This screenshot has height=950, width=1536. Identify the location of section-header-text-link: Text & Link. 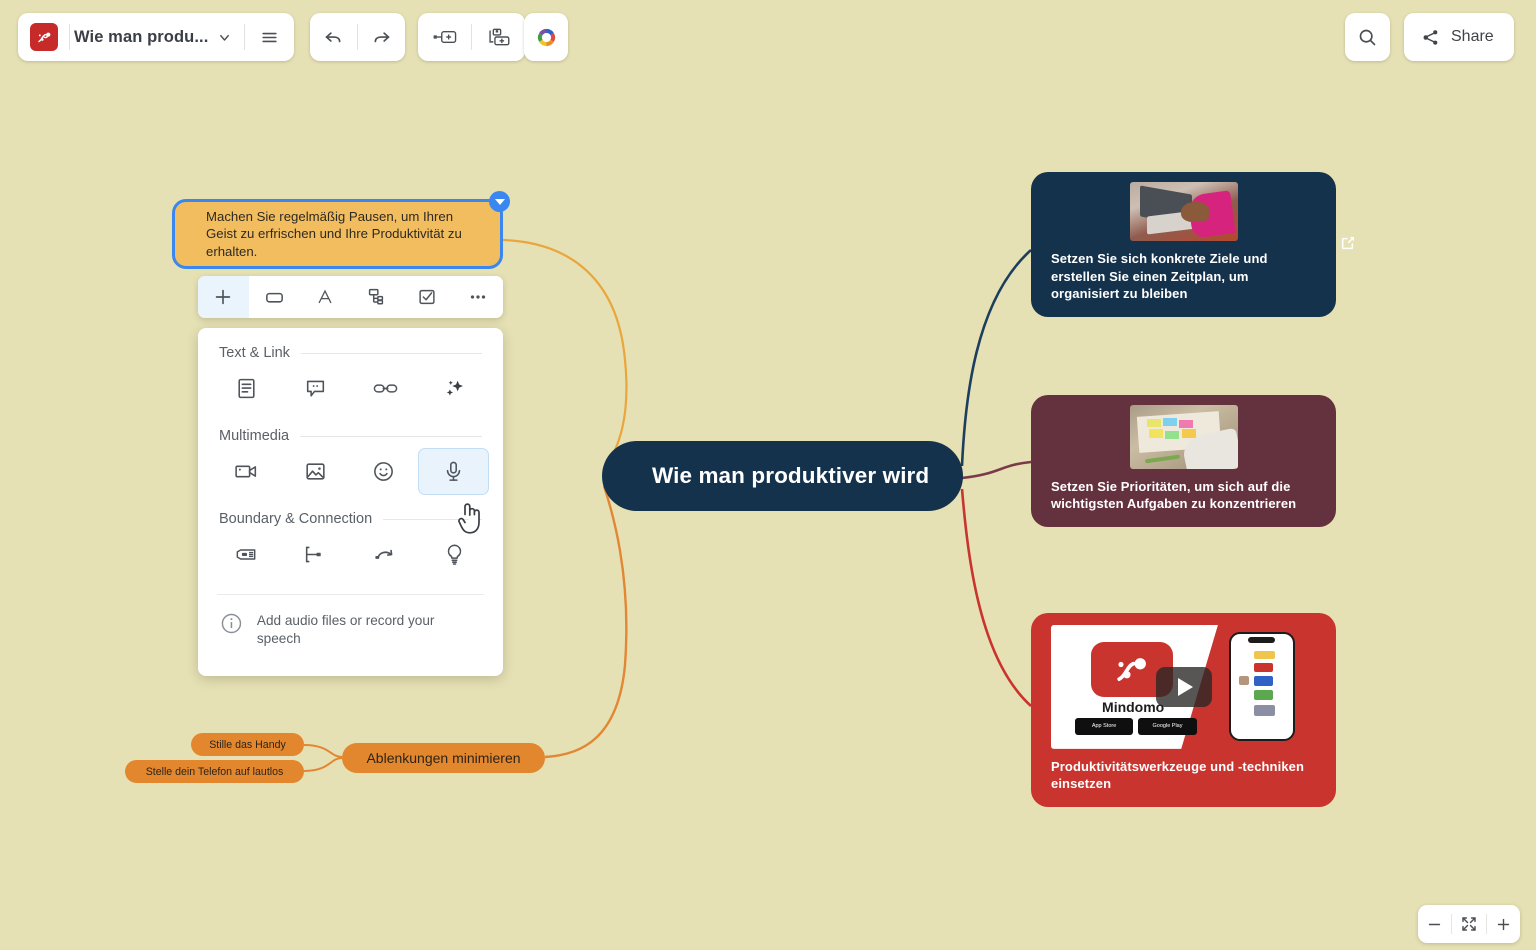
(350, 353).